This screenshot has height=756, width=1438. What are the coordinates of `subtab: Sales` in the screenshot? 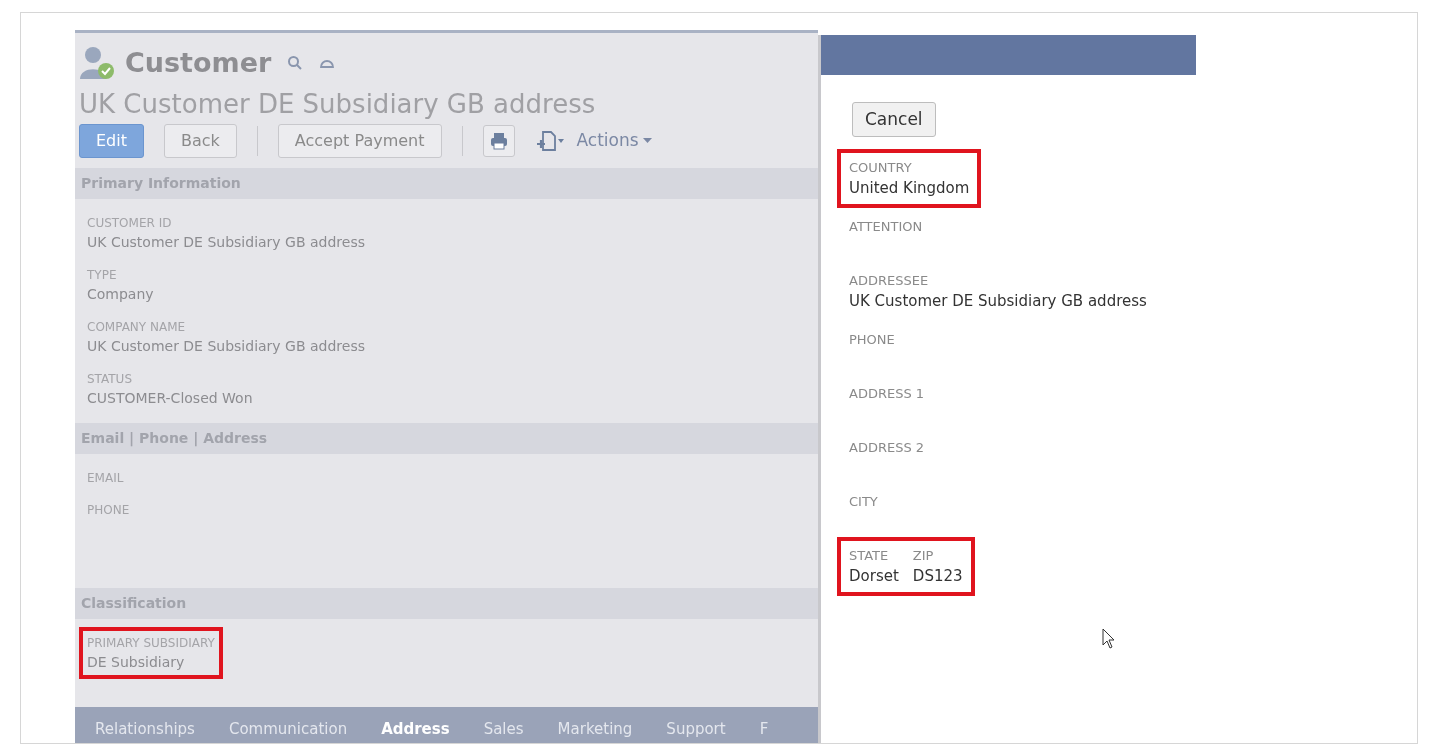 It's located at (503, 729).